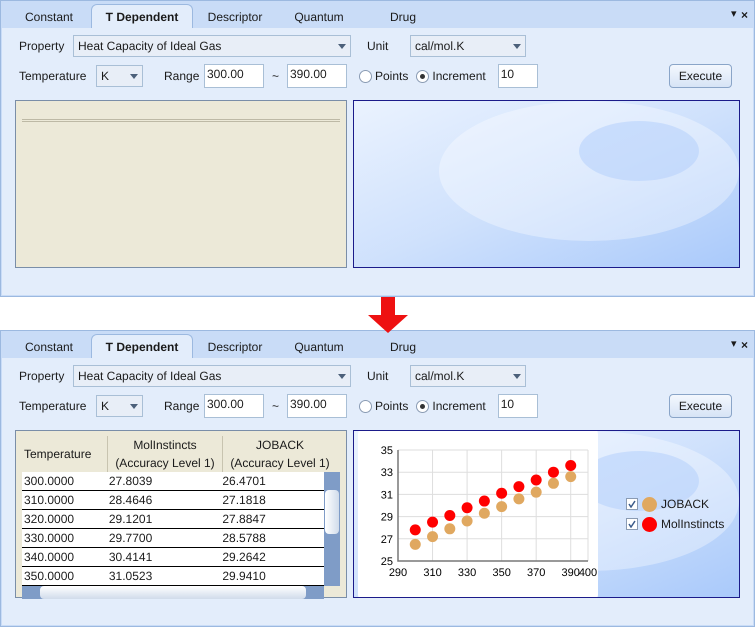 Image resolution: width=755 pixels, height=627 pixels. I want to click on legend-label: MolInstincts, so click(692, 524).